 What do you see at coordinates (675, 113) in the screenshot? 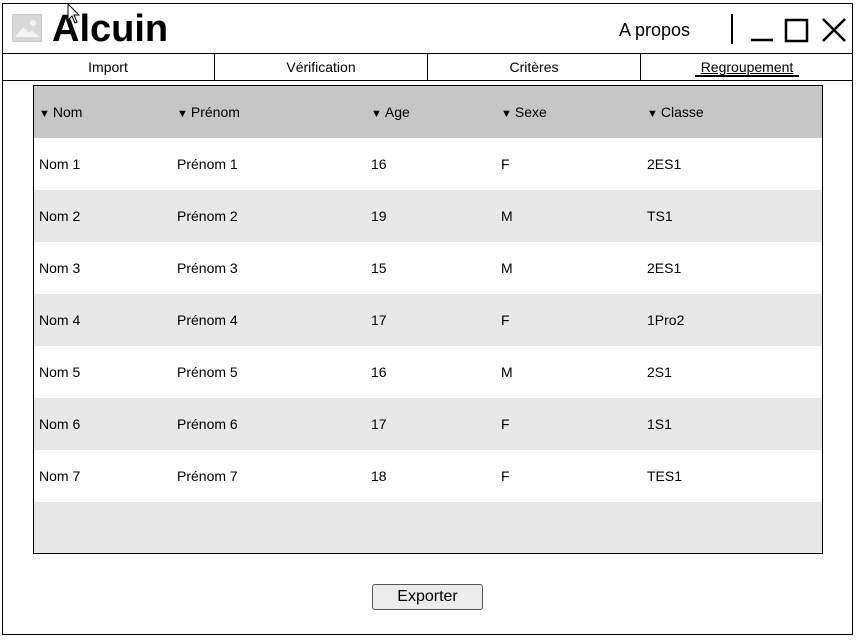
I see `column-header-classe: ▼ Classe` at bounding box center [675, 113].